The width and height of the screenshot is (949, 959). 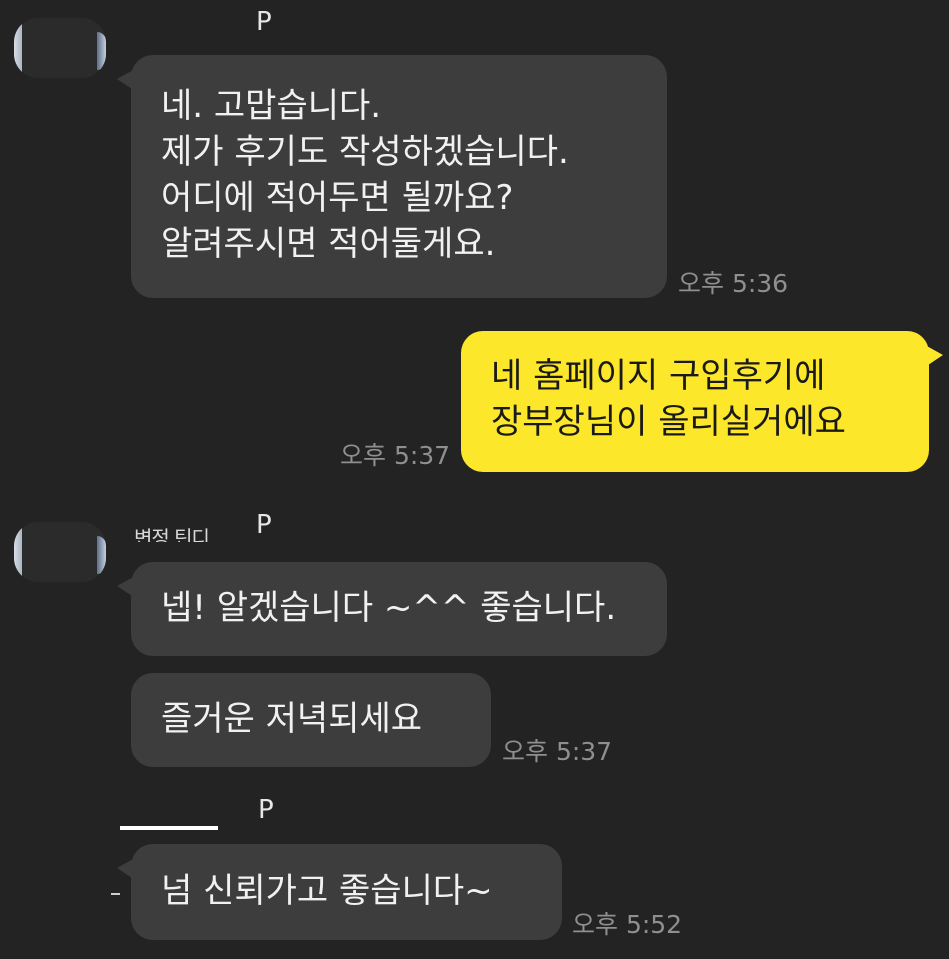 What do you see at coordinates (172, 535) in the screenshot?
I see `sender-name-partial: 변정 틴디` at bounding box center [172, 535].